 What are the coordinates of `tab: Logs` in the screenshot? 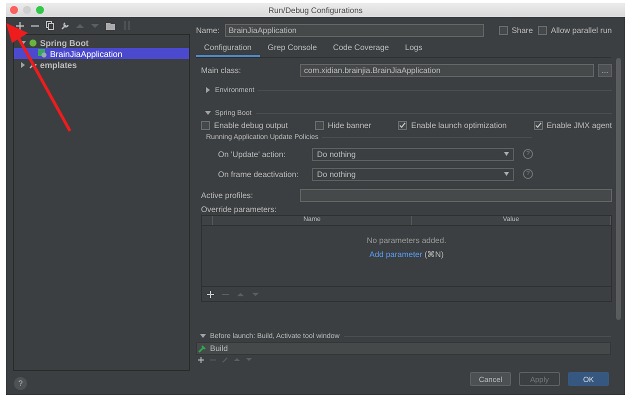 It's located at (413, 48).